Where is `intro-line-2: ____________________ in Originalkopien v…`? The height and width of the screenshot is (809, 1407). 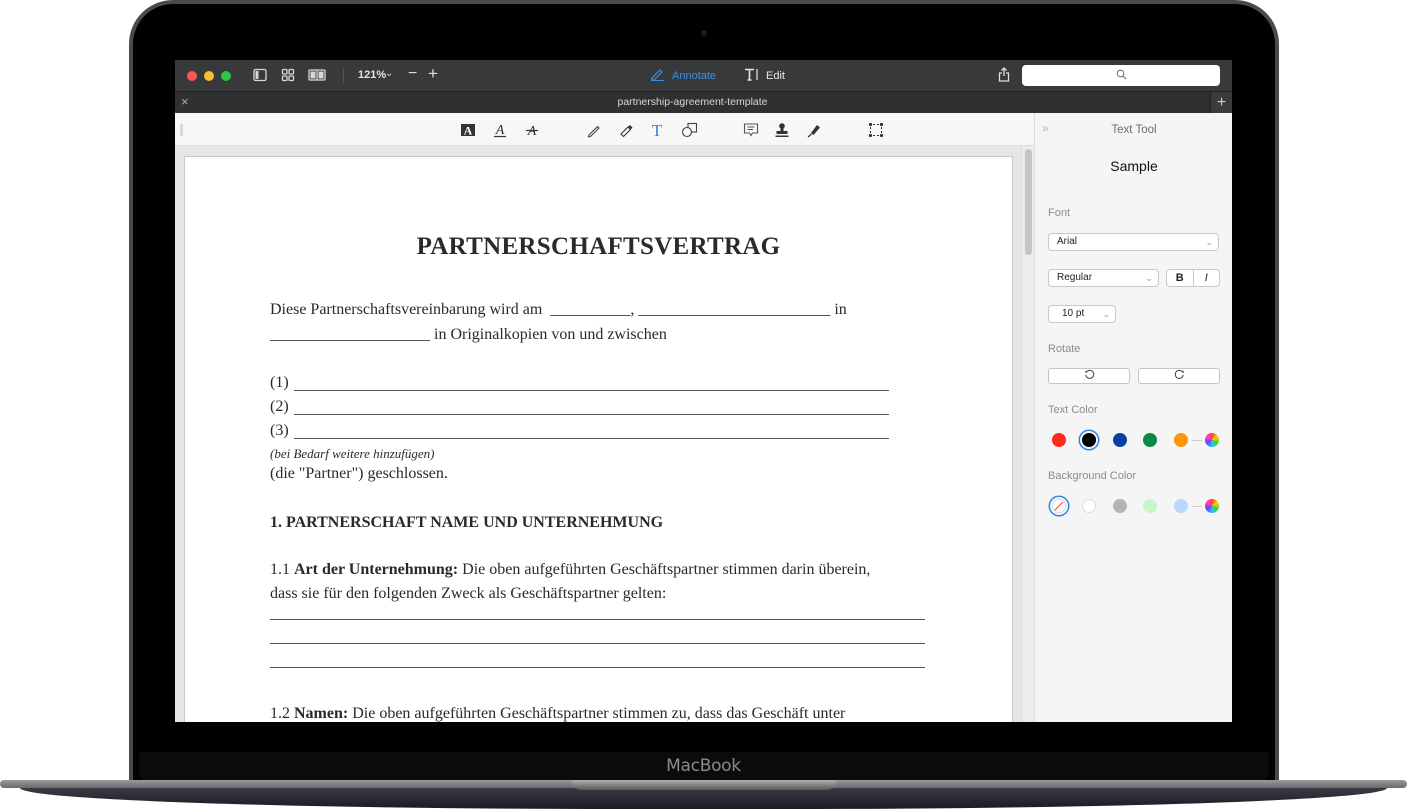
intro-line-2: ____________________ in Originalkopien v… is located at coordinates (468, 334).